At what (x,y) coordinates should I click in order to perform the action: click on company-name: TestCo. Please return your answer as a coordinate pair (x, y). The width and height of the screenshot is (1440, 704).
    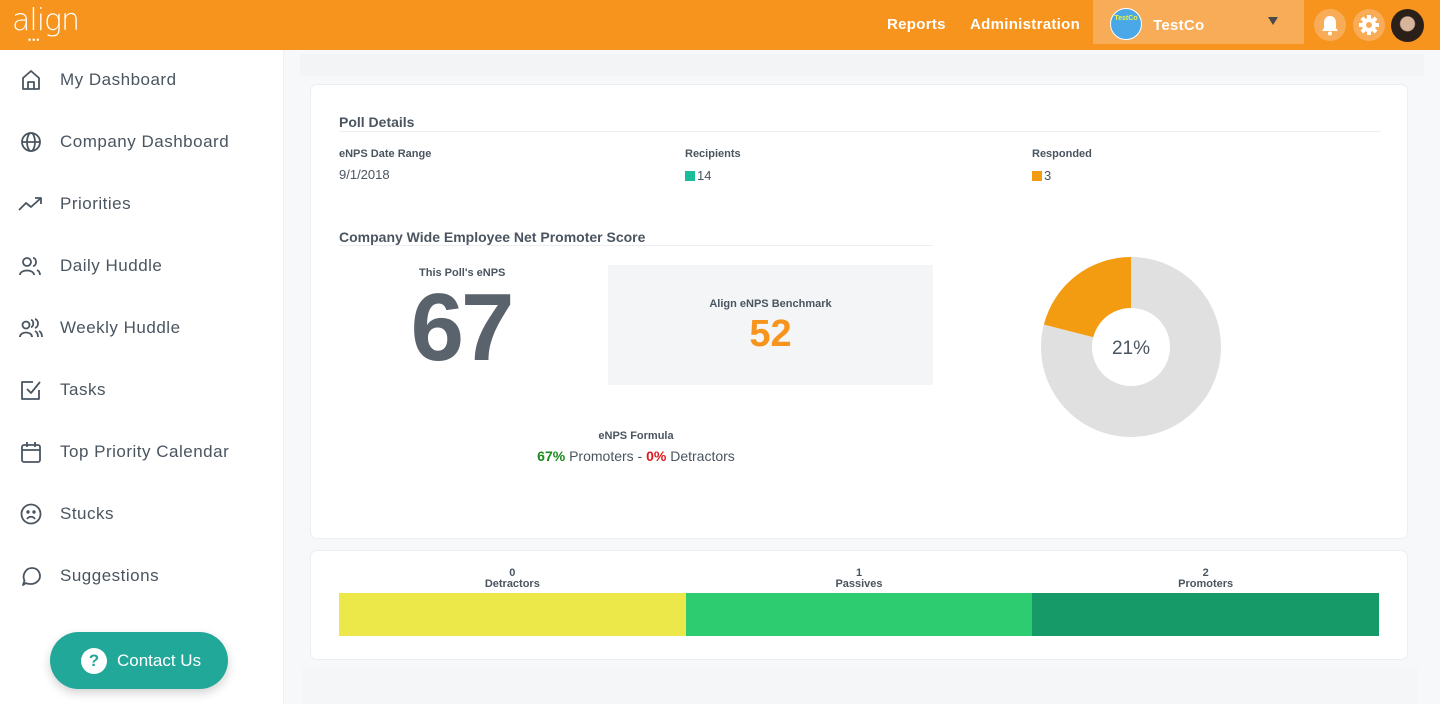
    Looking at the image, I should click on (1179, 25).